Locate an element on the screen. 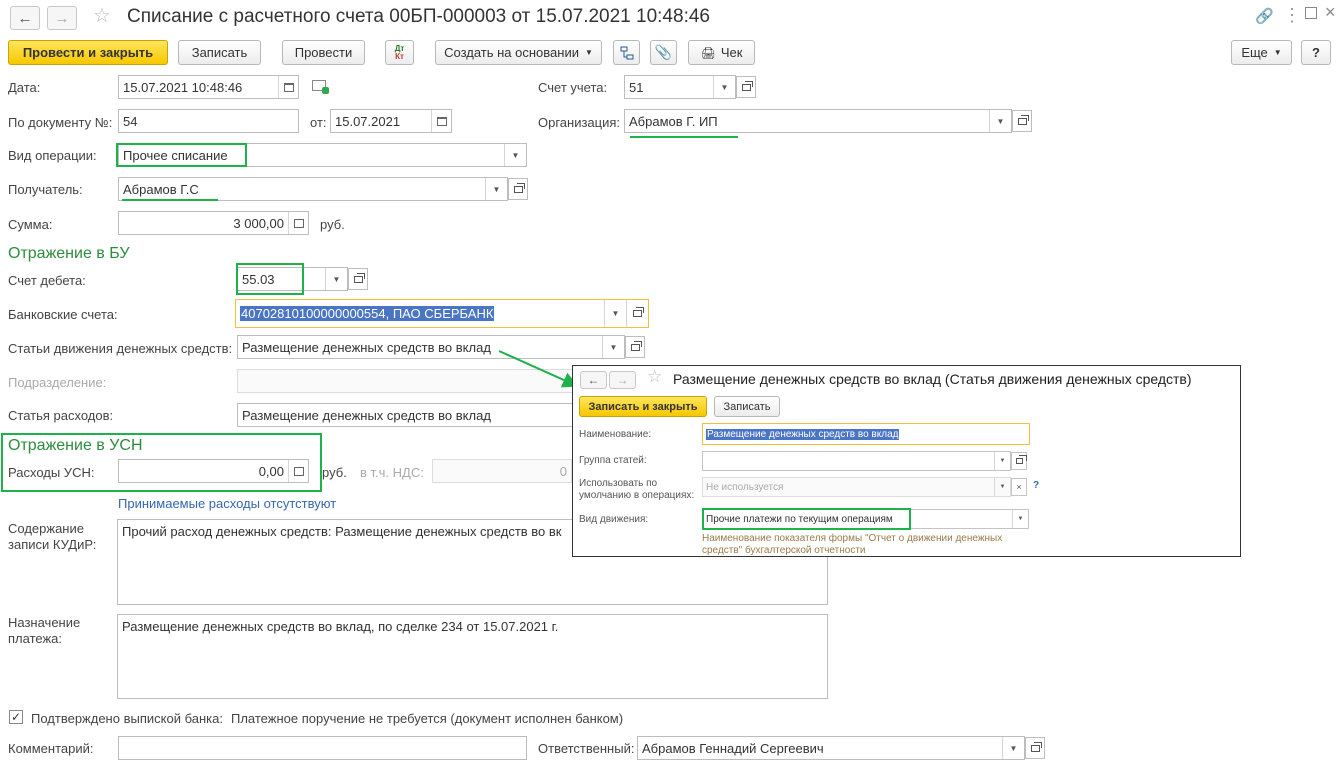 This screenshot has width=1344, height=773. purpose-label-line2: платежа: is located at coordinates (35, 638).